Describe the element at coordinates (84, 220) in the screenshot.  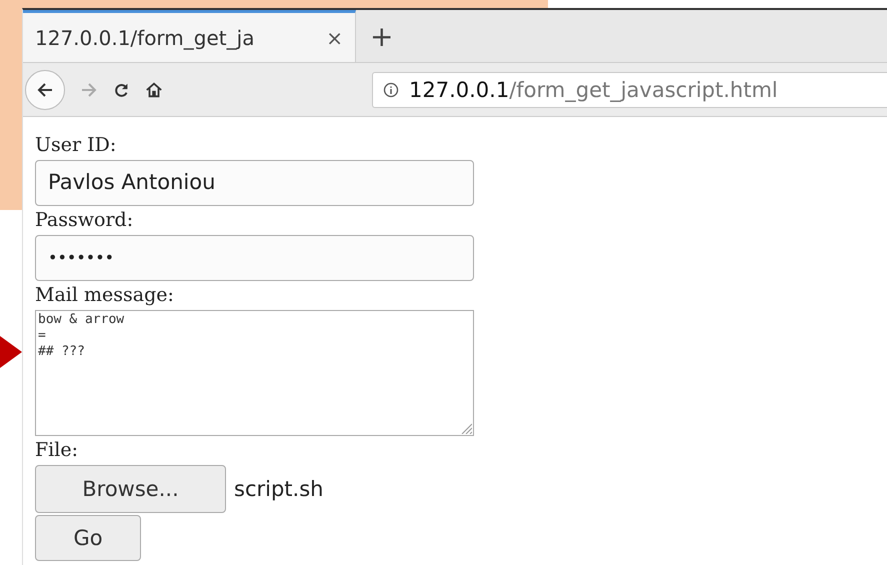
I see `field-label: Password:` at that location.